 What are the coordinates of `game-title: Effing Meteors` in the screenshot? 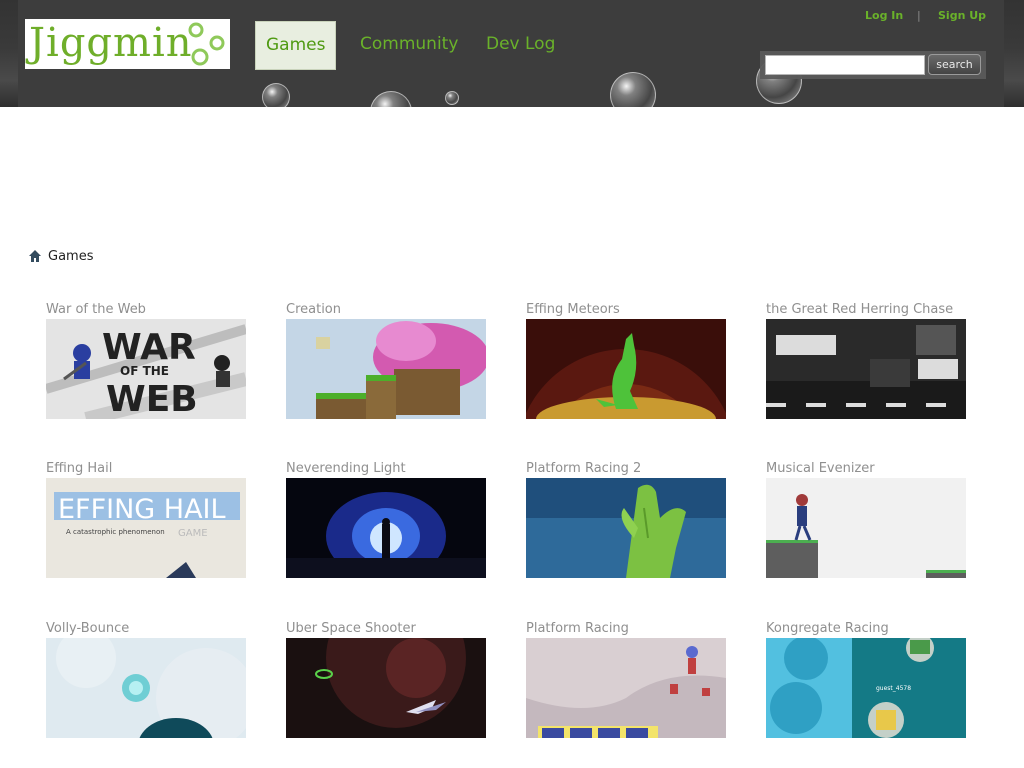 It's located at (573, 310).